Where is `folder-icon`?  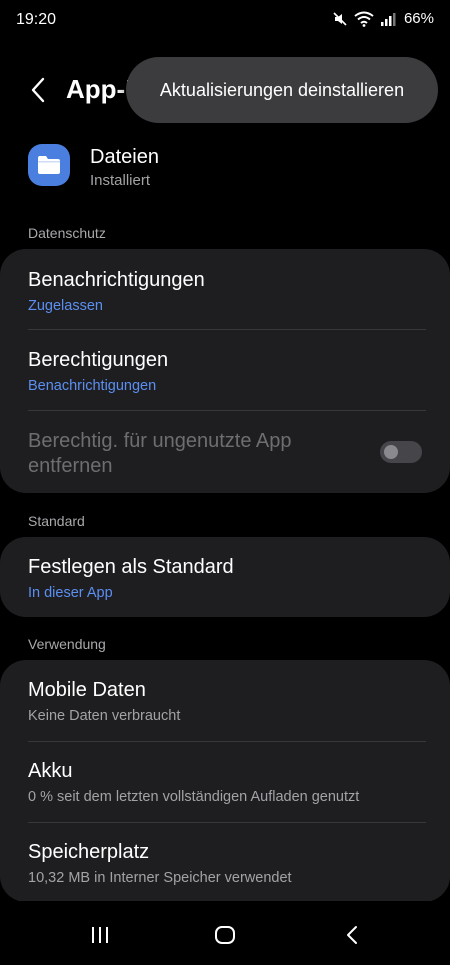 folder-icon is located at coordinates (49, 165).